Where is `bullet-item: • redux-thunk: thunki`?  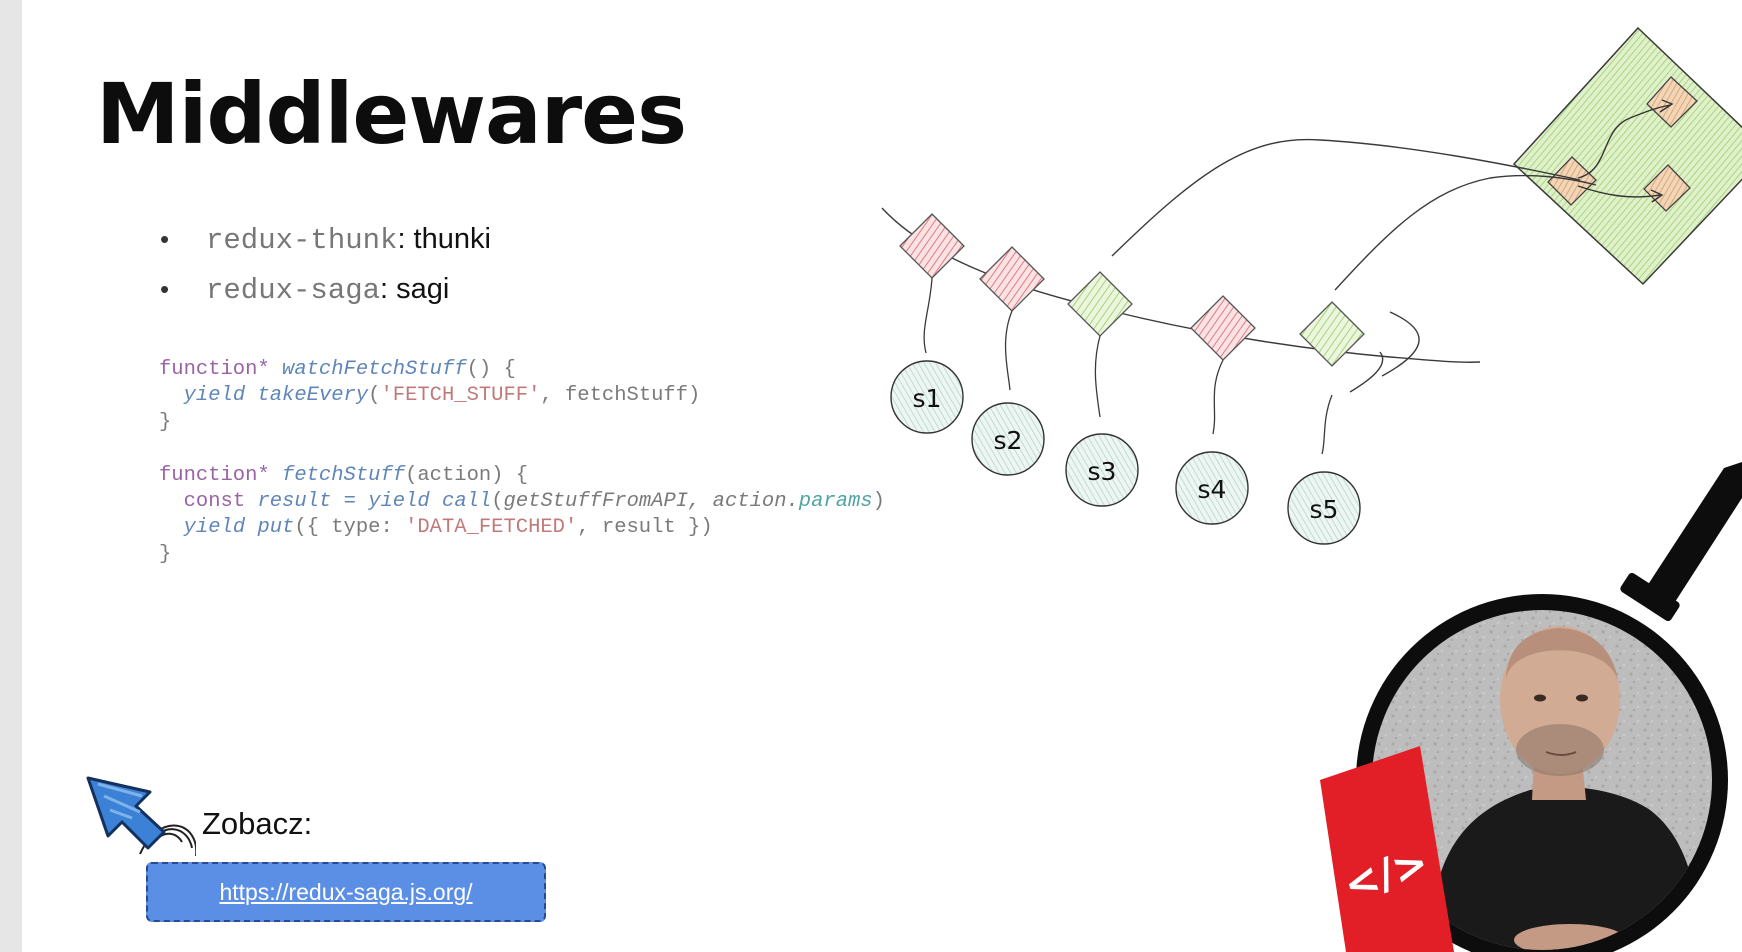 bullet-item: • redux-thunk: thunki is located at coordinates (323, 239).